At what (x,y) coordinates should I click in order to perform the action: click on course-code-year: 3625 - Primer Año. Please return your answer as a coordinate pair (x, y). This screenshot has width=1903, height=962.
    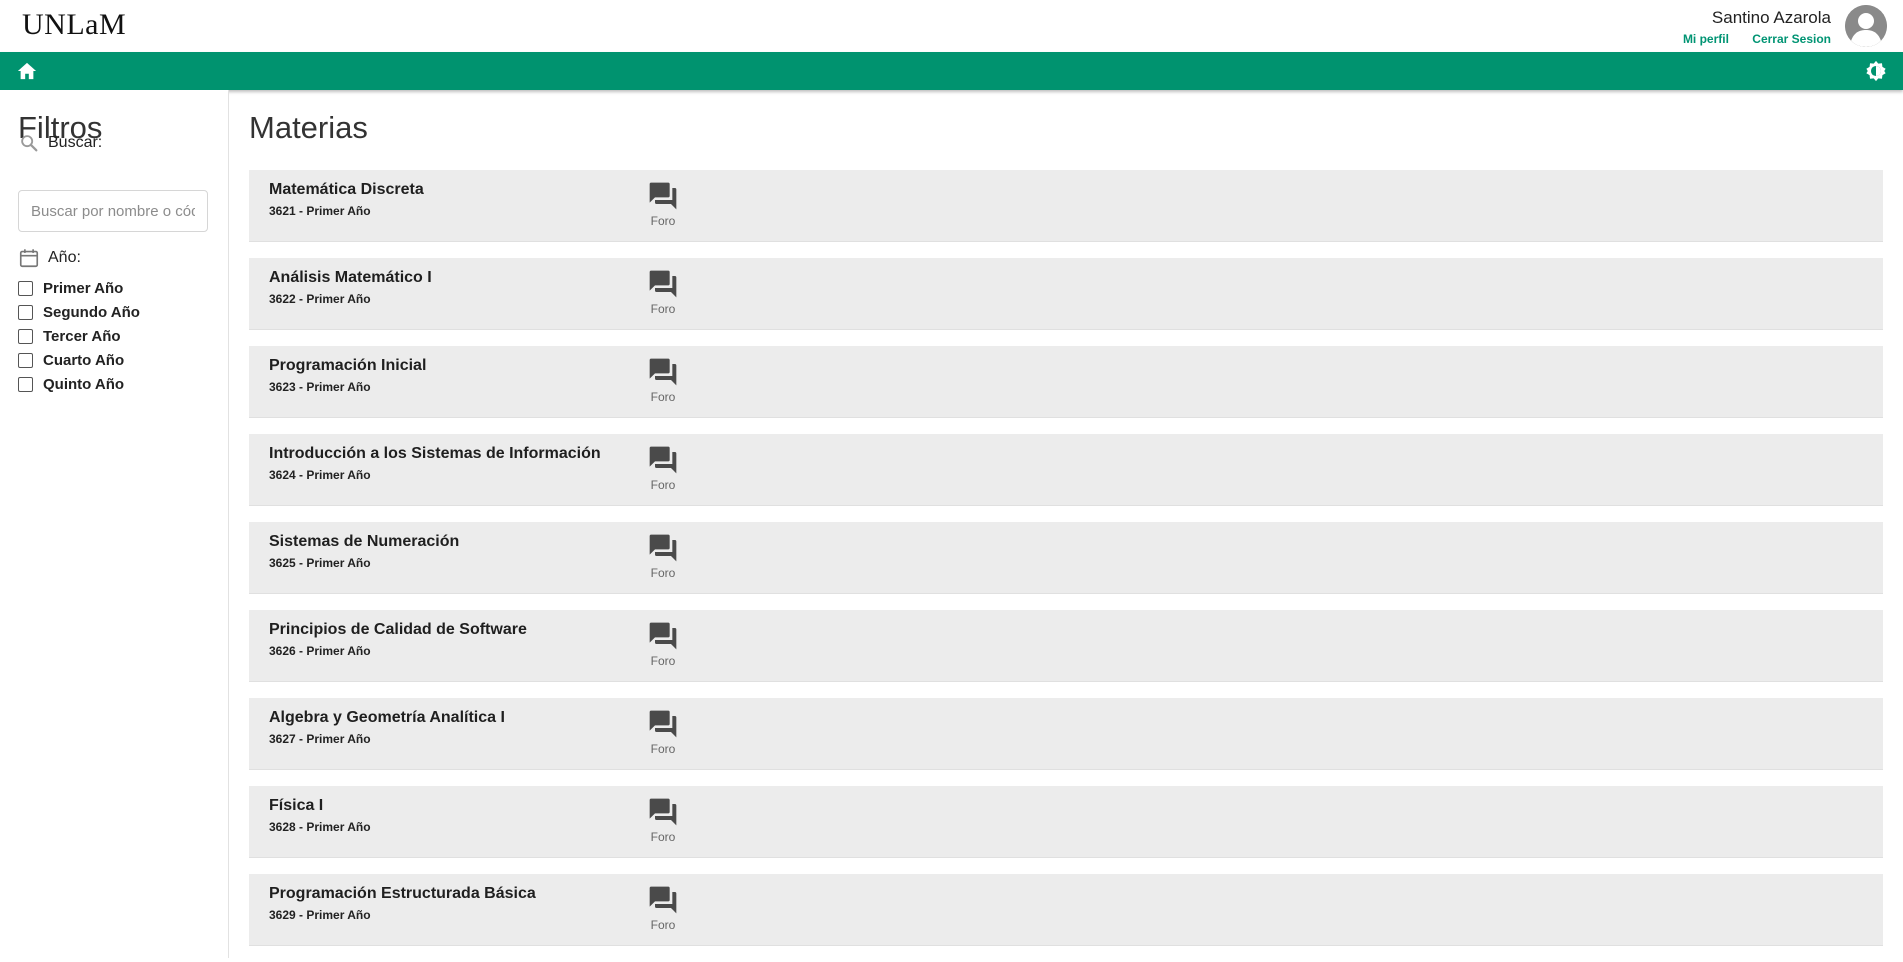
    Looking at the image, I should click on (320, 563).